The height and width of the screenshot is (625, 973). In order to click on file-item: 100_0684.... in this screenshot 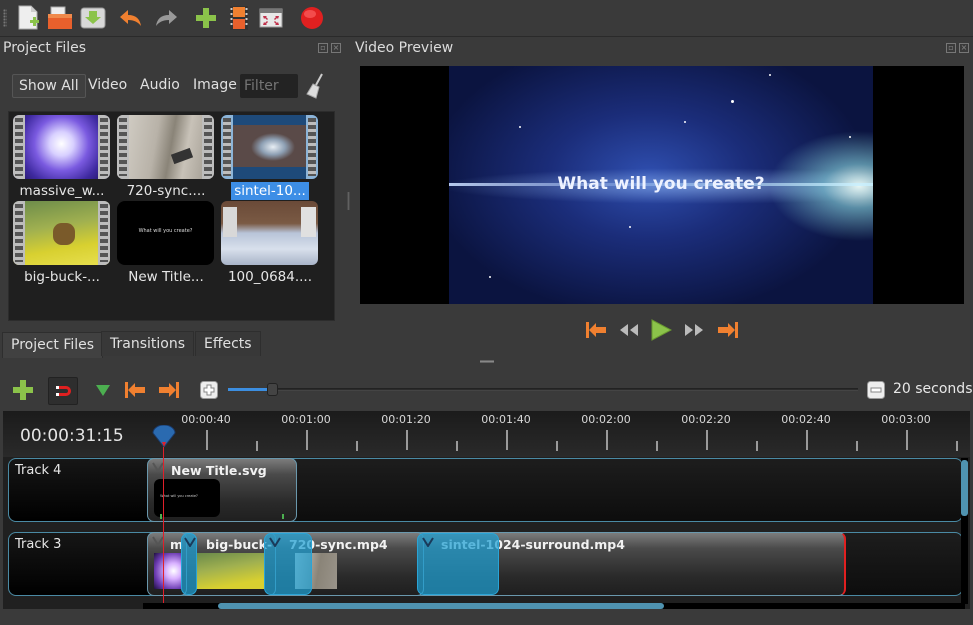, I will do `click(270, 244)`.